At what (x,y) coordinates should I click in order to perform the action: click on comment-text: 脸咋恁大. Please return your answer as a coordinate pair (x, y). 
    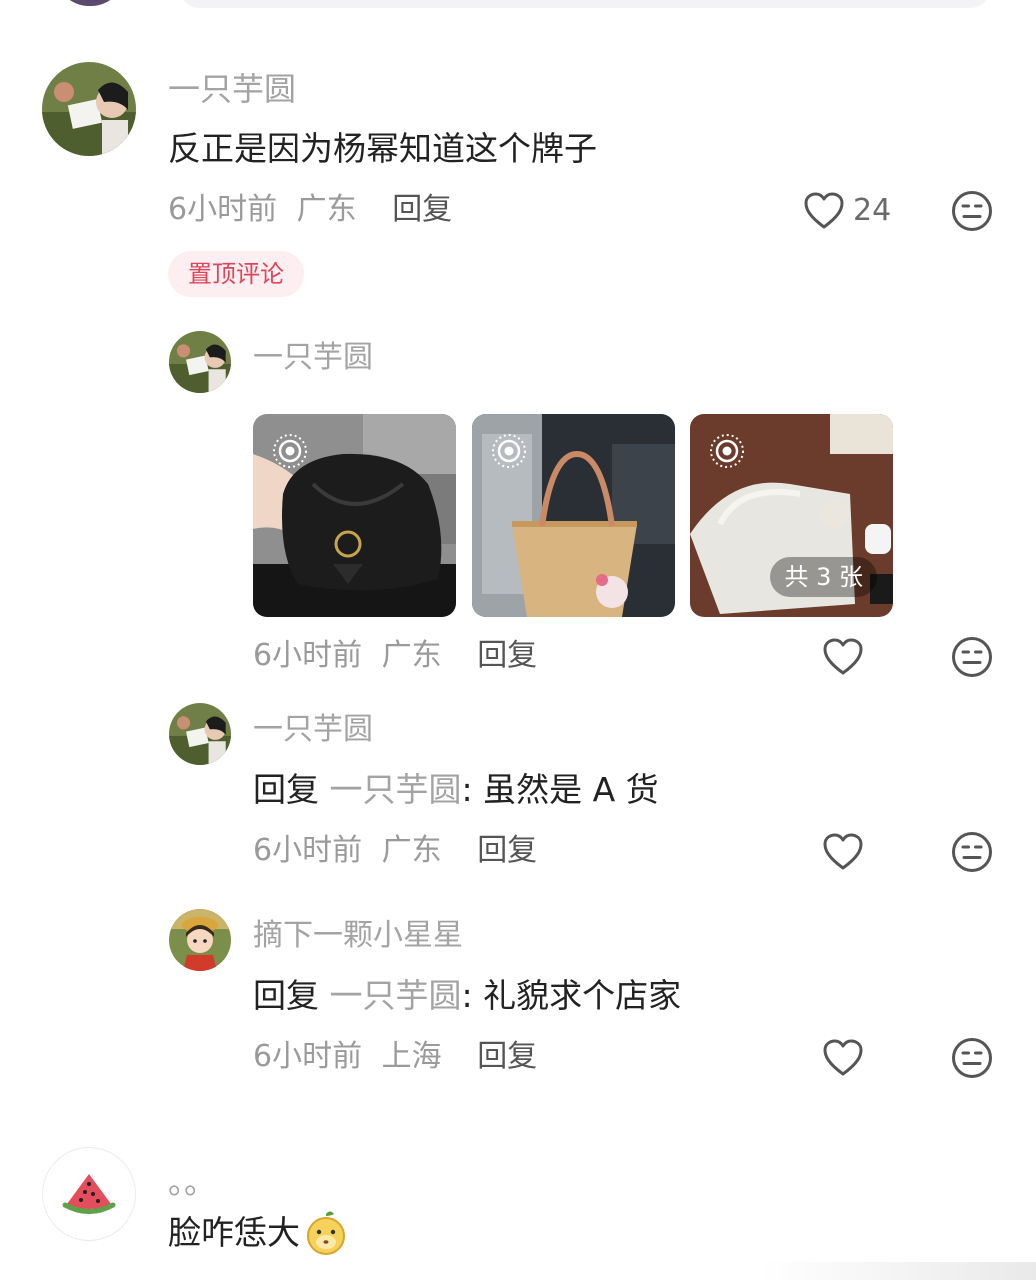
    Looking at the image, I should click on (258, 1233).